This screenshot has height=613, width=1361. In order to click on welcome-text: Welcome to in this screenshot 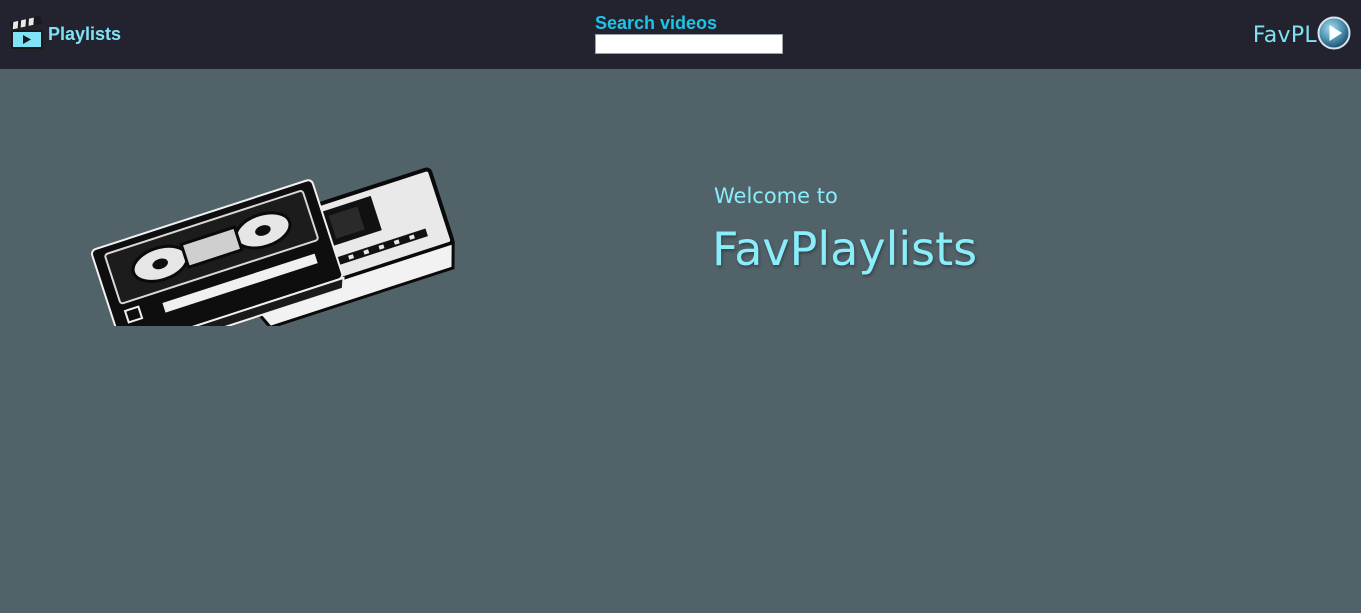, I will do `click(776, 196)`.